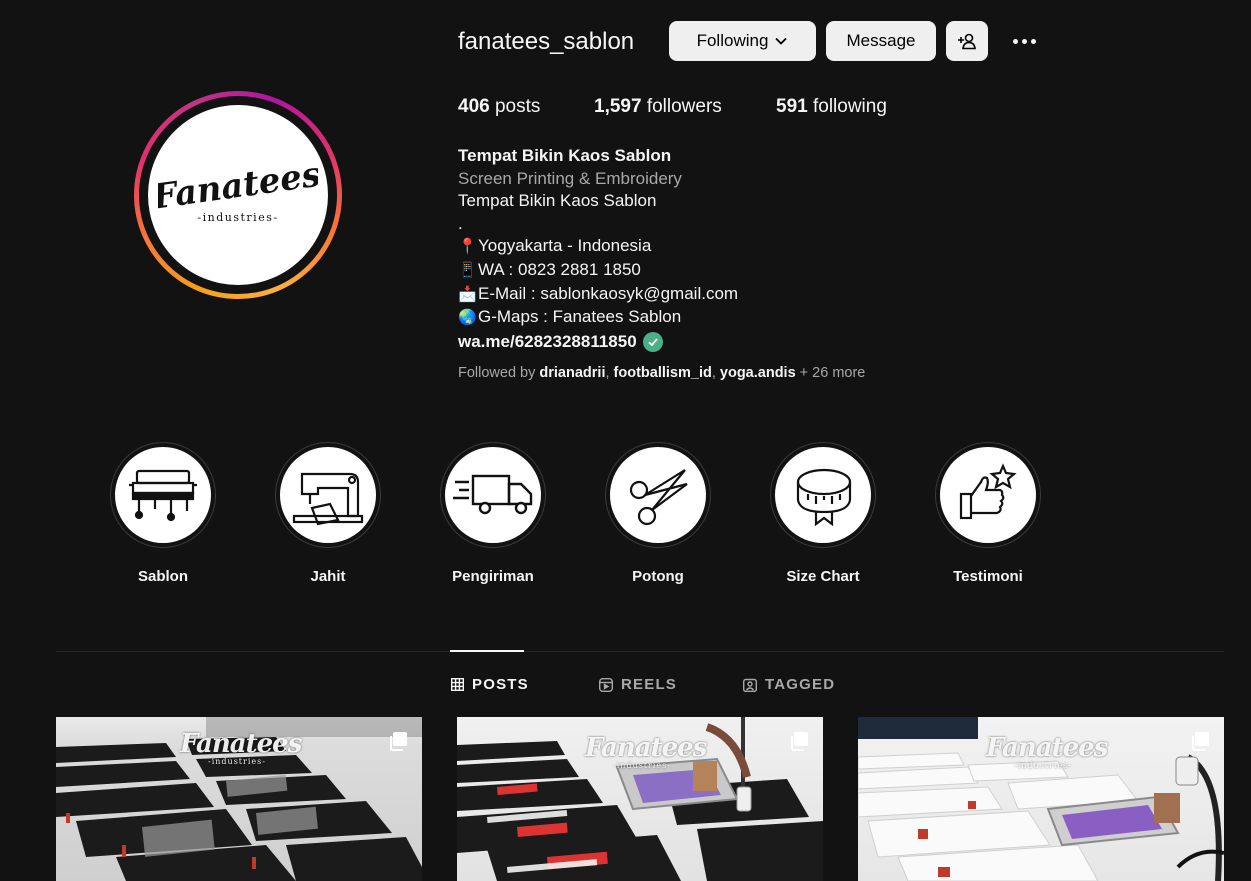 This screenshot has height=881, width=1251. Describe the element at coordinates (547, 341) in the screenshot. I see `bio-link-text: wa.me/6282328811850` at that location.